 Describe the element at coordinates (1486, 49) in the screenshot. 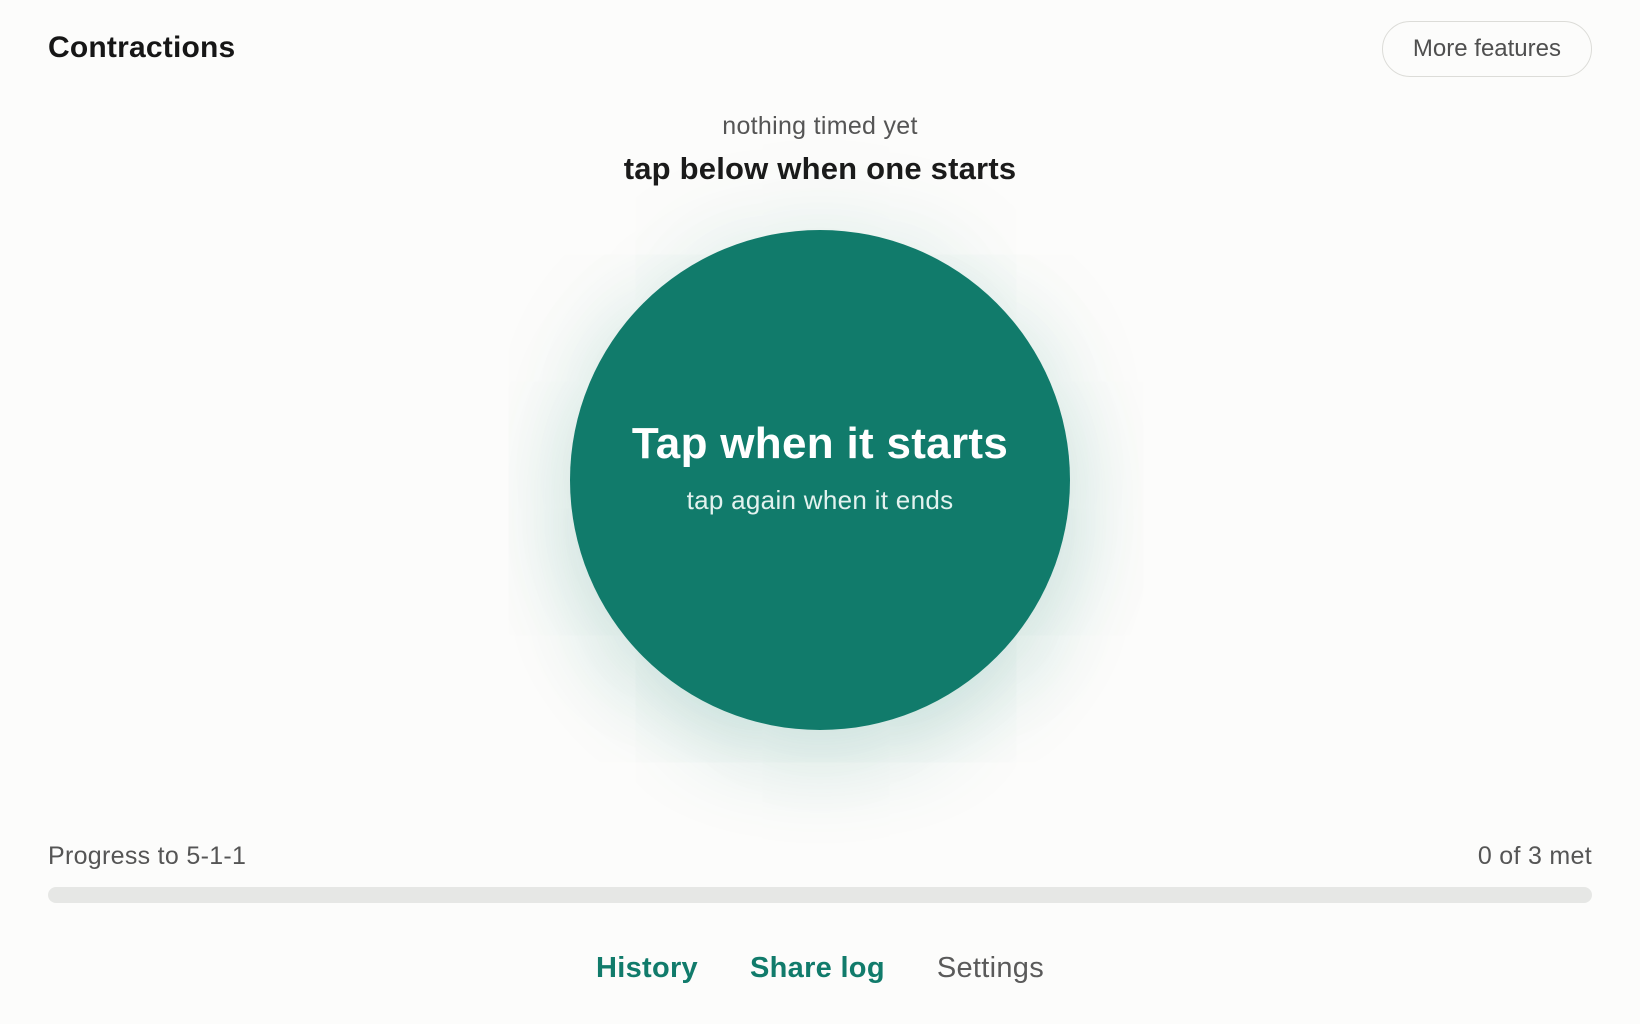

I see `more-features-button: More features` at that location.